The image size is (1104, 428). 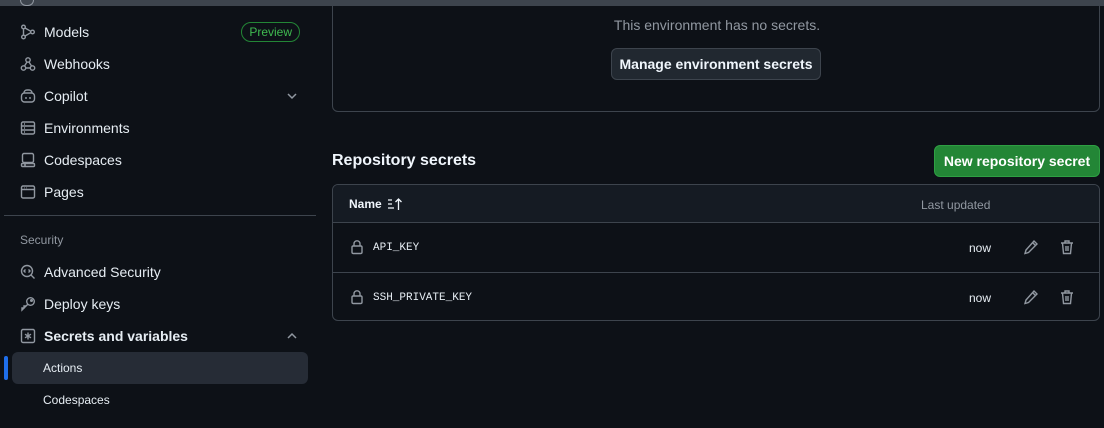 What do you see at coordinates (716, 296) in the screenshot?
I see `table-row: SSH_PRIVATE_KEY now` at bounding box center [716, 296].